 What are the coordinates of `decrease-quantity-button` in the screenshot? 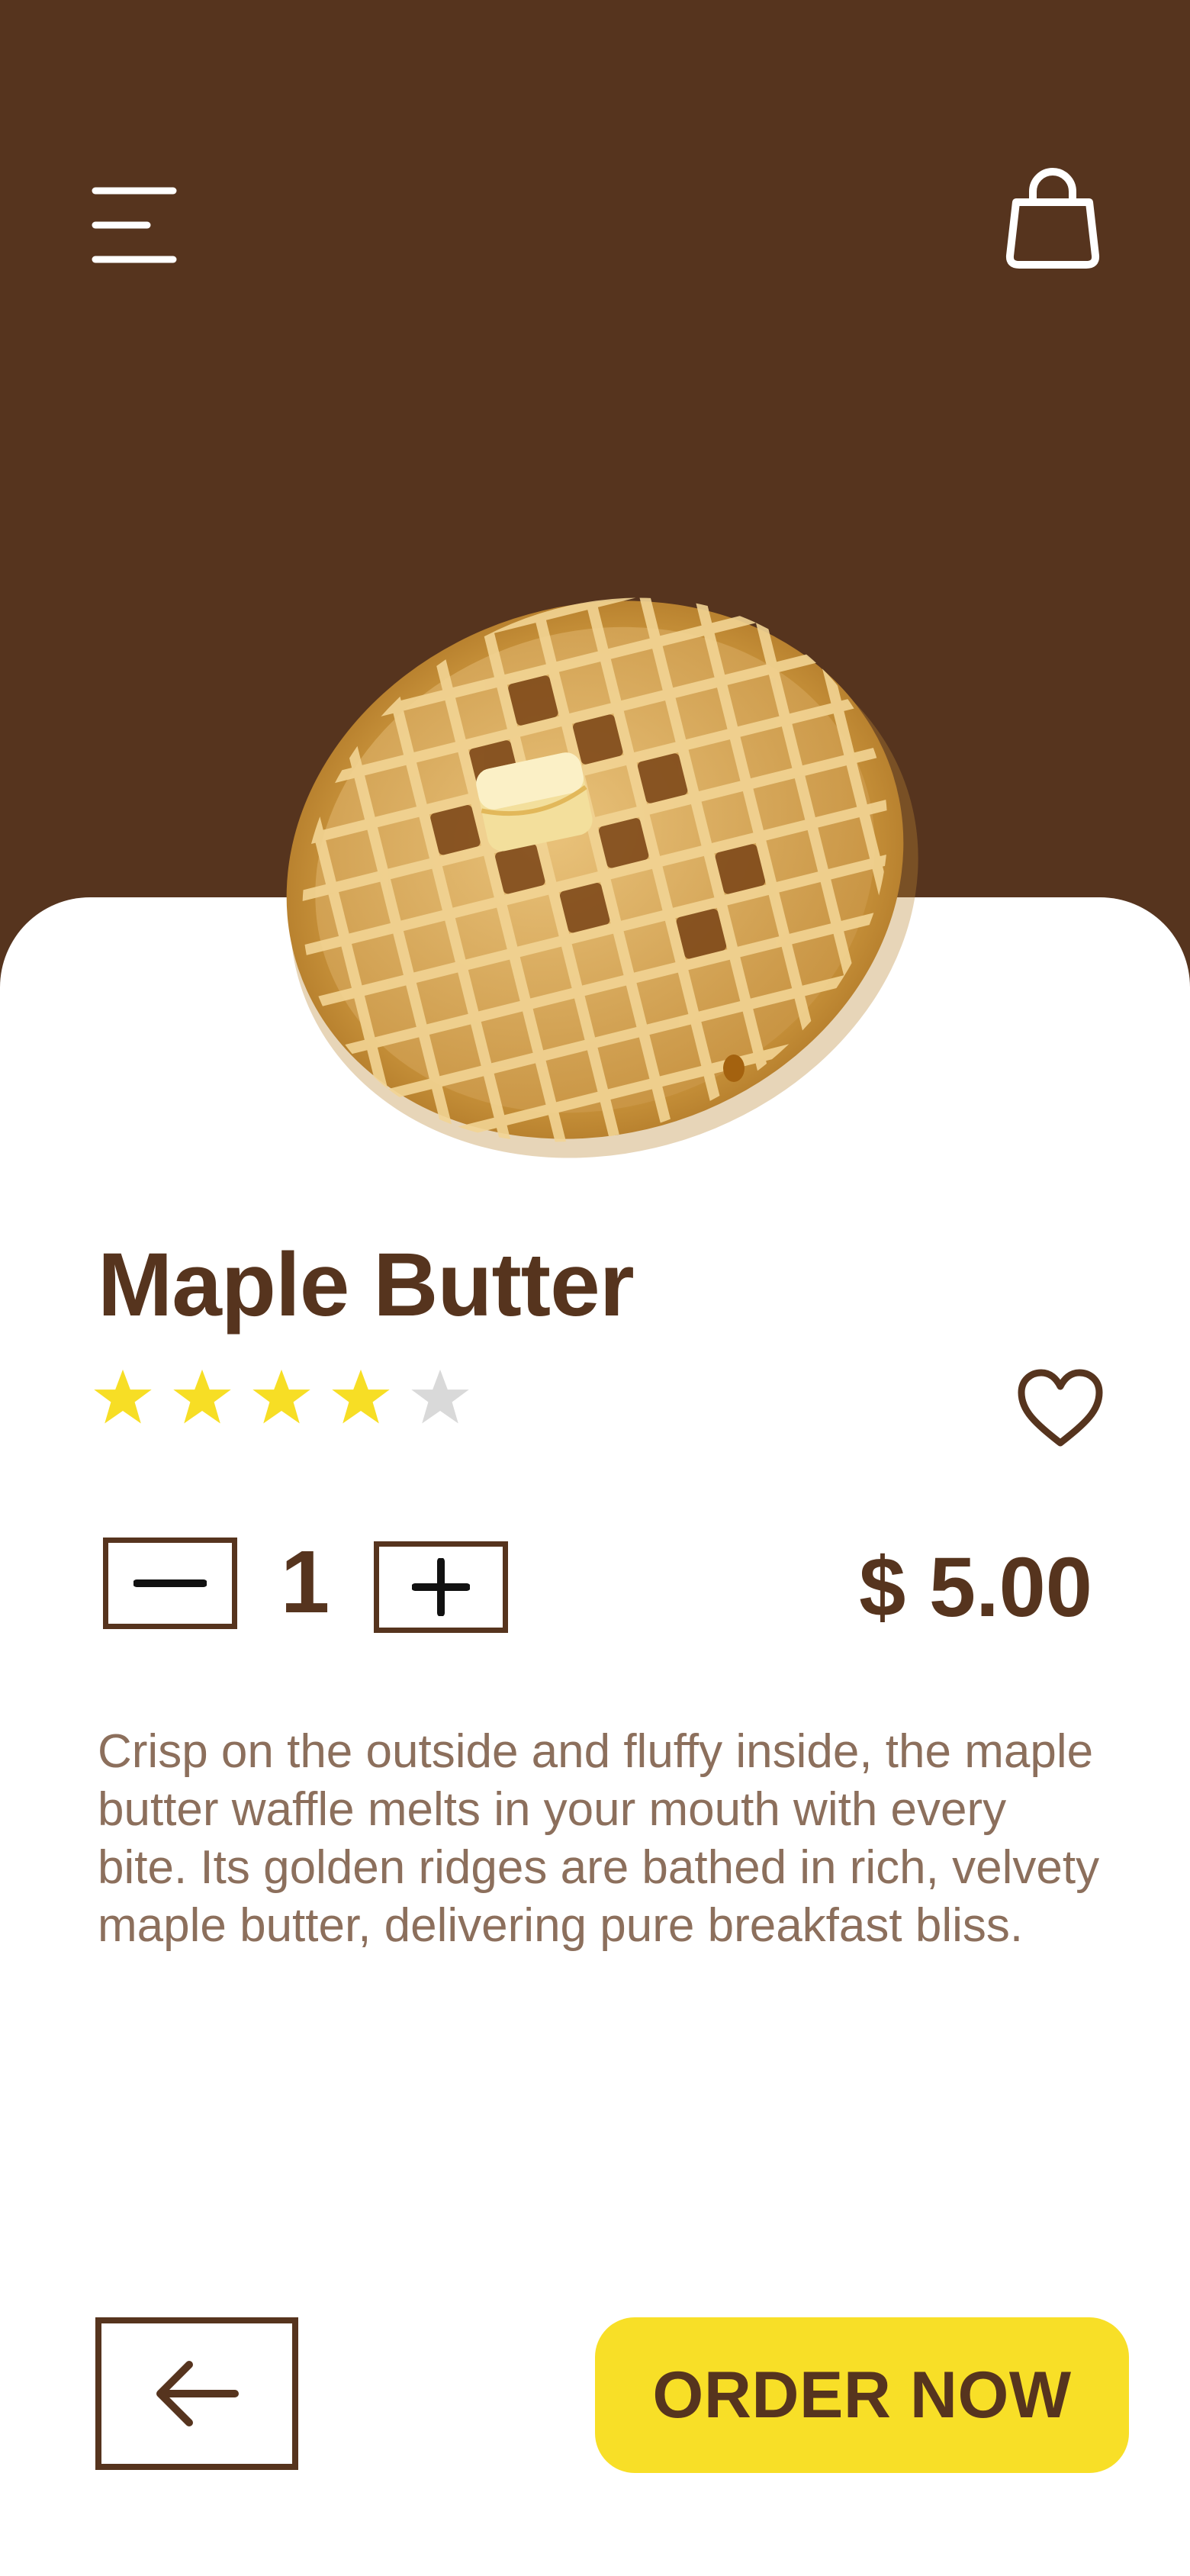 It's located at (170, 1583).